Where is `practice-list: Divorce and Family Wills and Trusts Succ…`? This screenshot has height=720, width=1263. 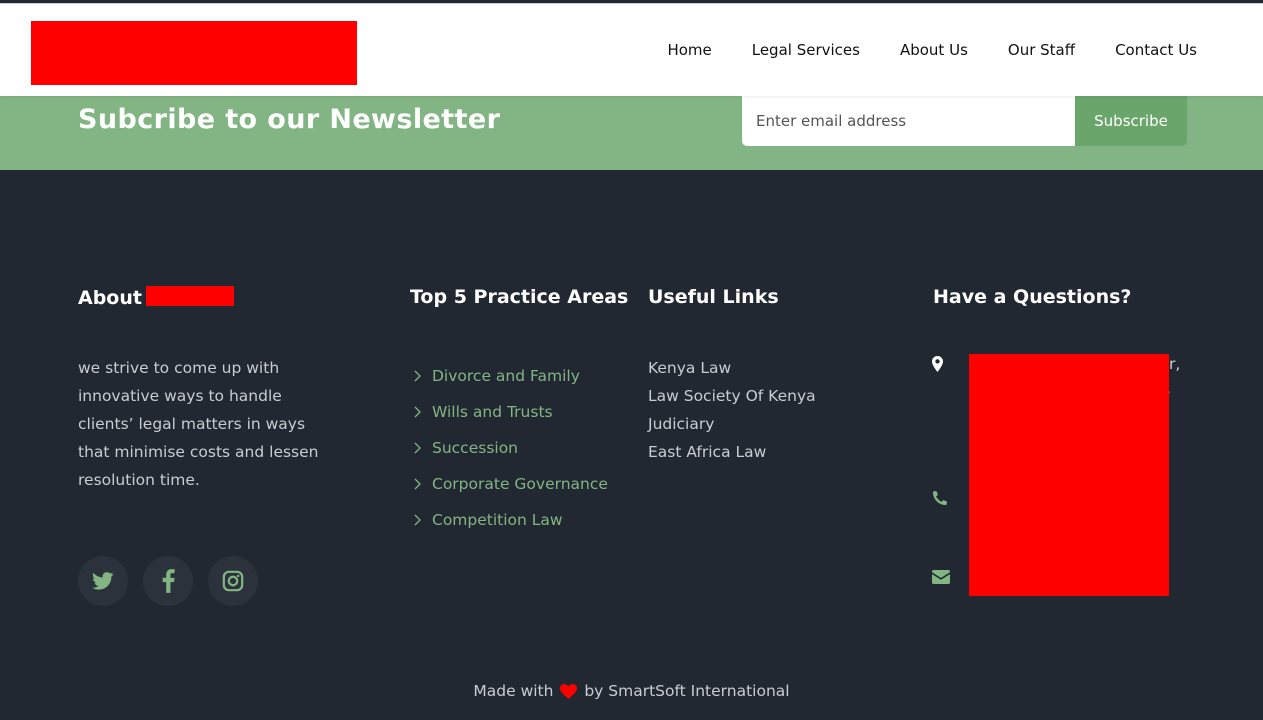
practice-list: Divorce and Family Wills and Trusts Succ… is located at coordinates (509, 448).